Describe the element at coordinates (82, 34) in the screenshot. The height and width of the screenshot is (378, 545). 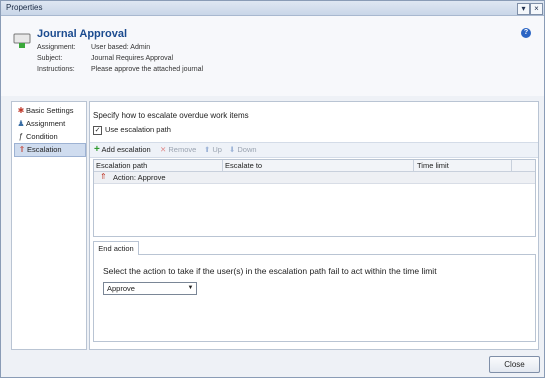
I see `page-title: Journal Approval` at that location.